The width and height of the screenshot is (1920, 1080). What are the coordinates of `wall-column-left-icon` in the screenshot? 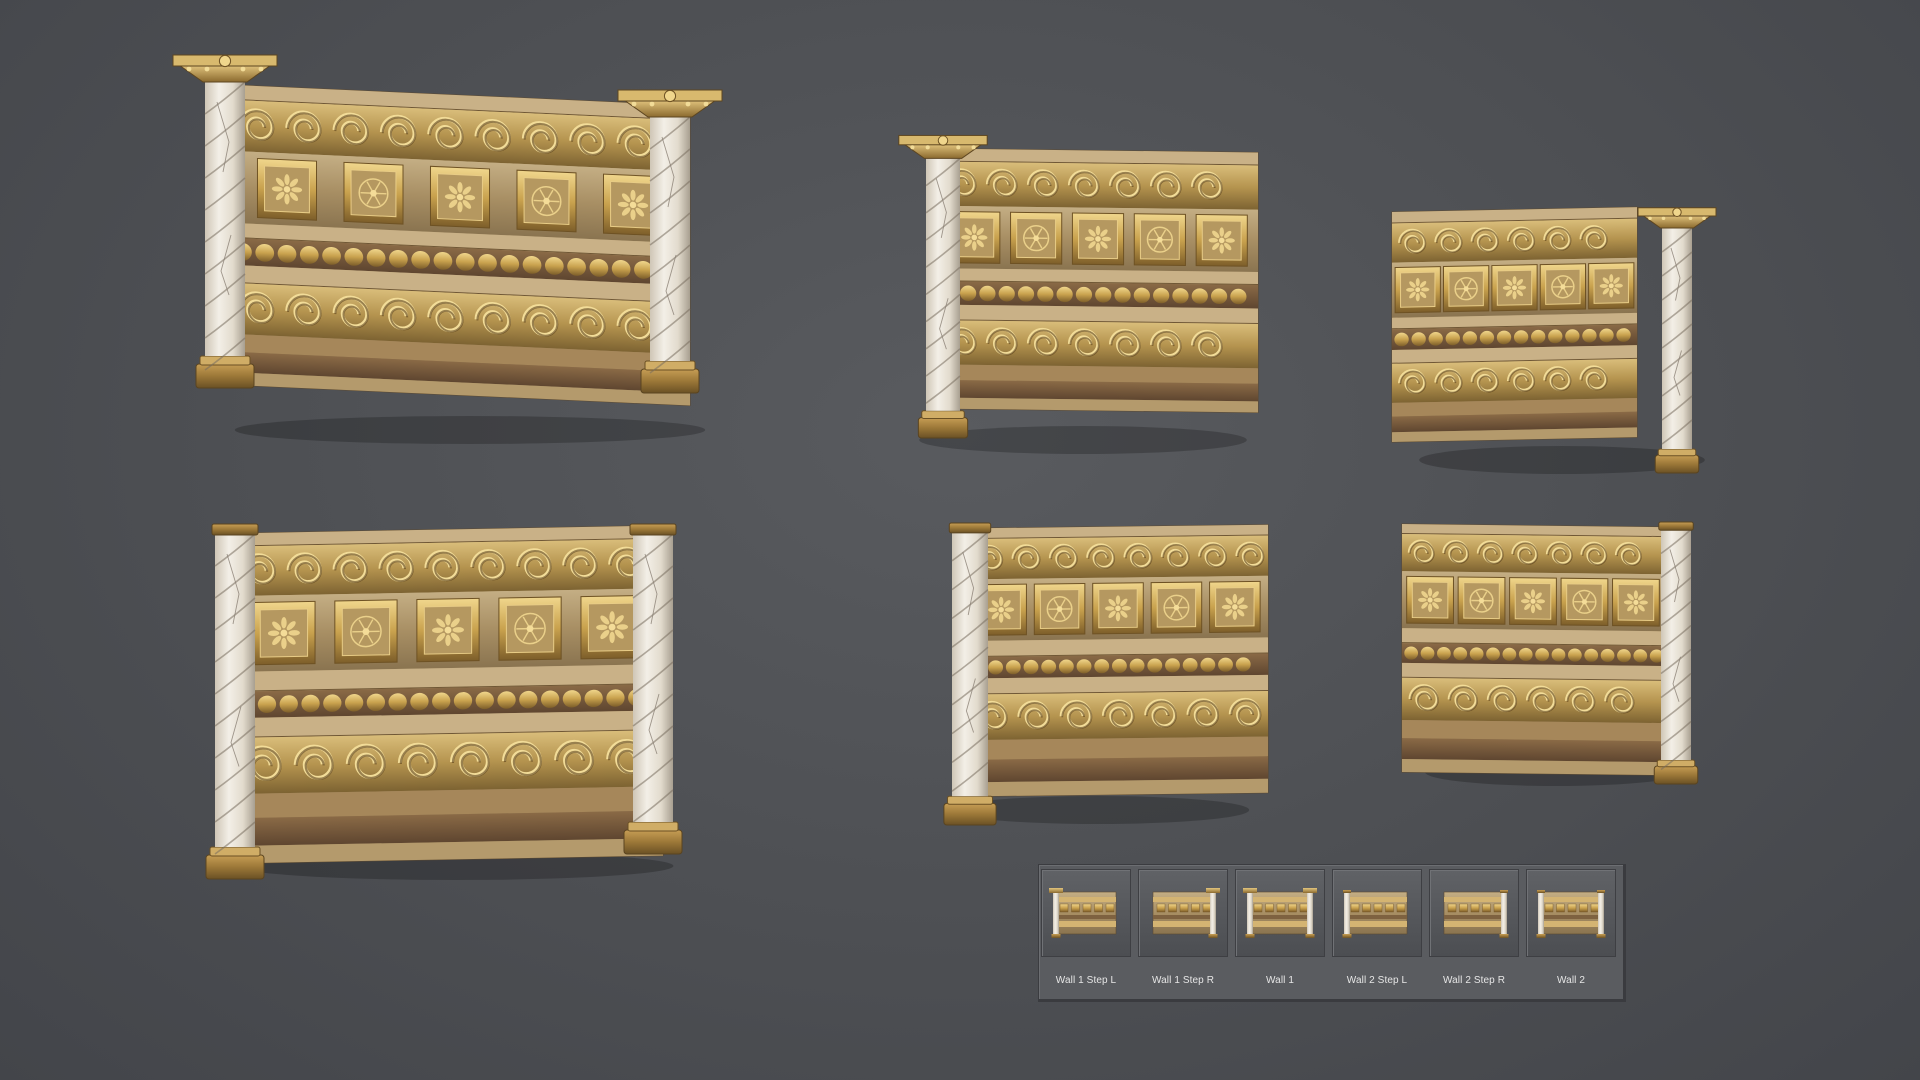 It's located at (1375, 914).